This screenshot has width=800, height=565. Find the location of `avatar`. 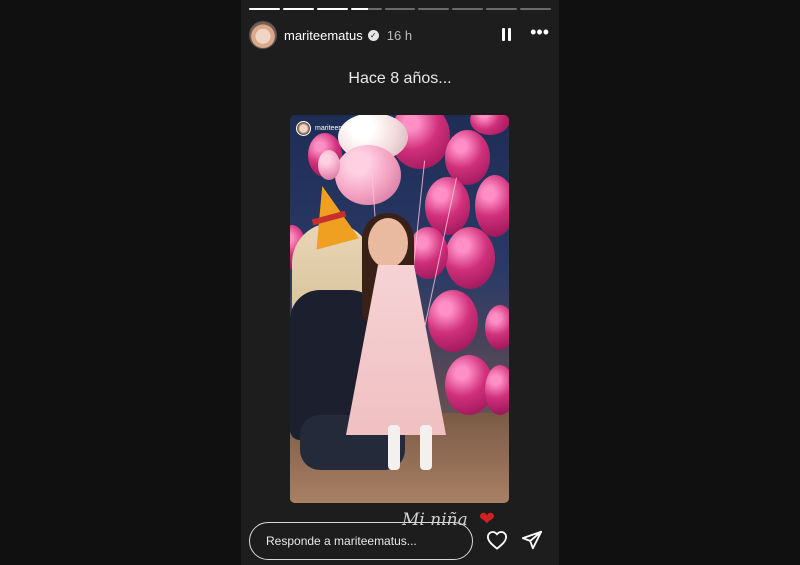

avatar is located at coordinates (263, 35).